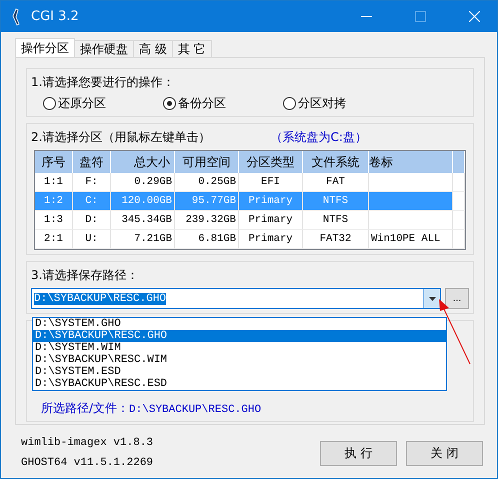 This screenshot has width=498, height=479. Describe the element at coordinates (207, 239) in the screenshot. I see `table-cell: 6.81GB` at that location.